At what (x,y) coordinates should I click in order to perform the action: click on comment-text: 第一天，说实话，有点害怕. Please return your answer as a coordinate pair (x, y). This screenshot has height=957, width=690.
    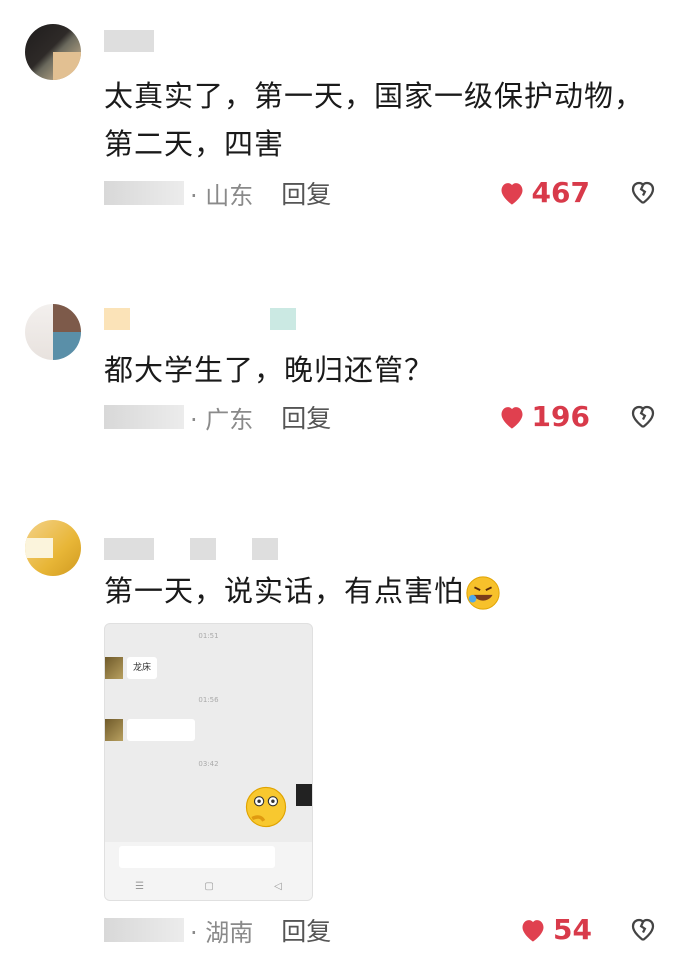
    Looking at the image, I should click on (303, 591).